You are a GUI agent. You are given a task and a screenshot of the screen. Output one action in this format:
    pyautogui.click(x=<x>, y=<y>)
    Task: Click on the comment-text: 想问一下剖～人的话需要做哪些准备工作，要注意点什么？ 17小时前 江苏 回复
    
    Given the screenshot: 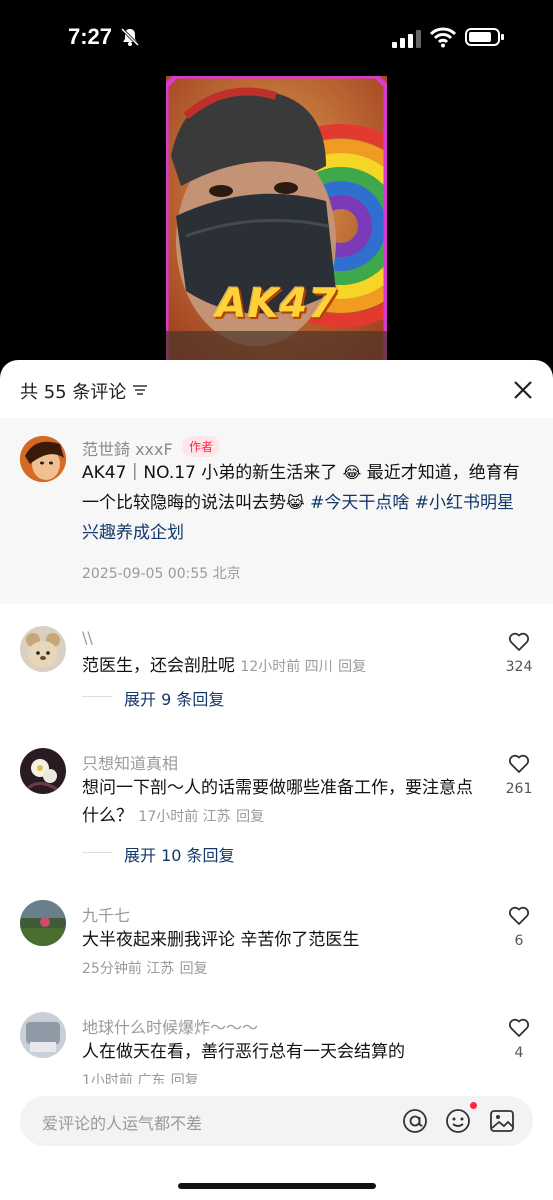 What is the action you would take?
    pyautogui.click(x=282, y=802)
    